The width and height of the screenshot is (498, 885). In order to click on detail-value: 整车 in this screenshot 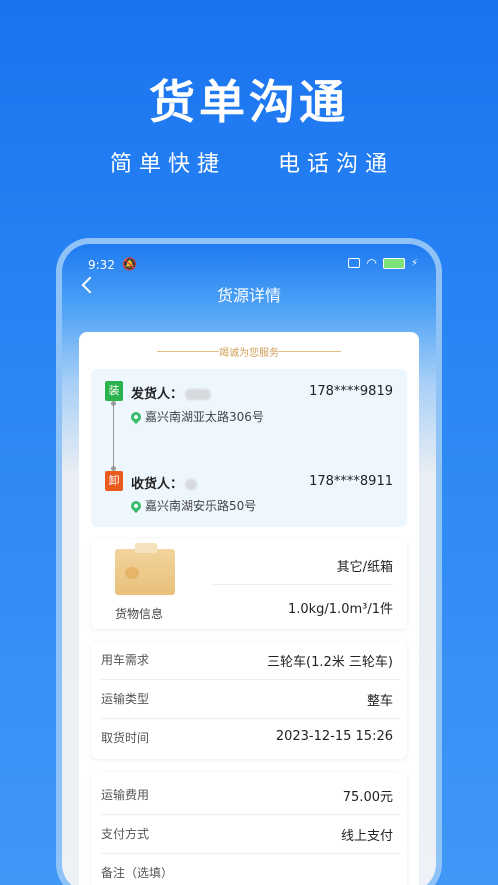, I will do `click(379, 701)`.